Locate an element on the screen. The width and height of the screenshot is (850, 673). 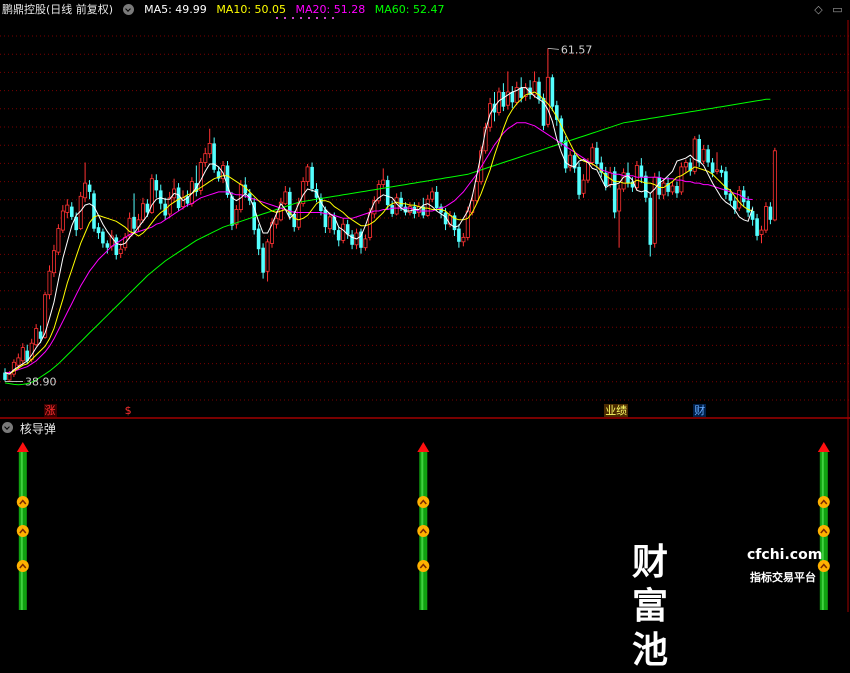
watermark-url: cfchi.com is located at coordinates (785, 555).